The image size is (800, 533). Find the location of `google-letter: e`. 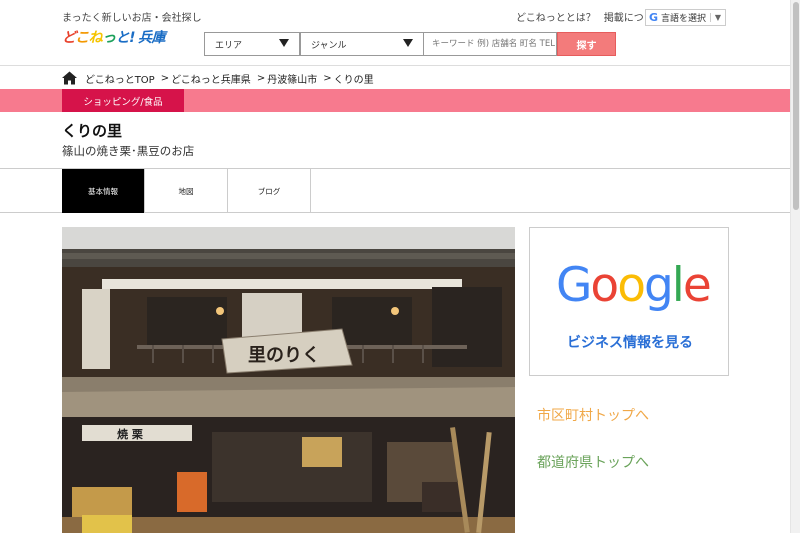

google-letter: e is located at coordinates (697, 285).